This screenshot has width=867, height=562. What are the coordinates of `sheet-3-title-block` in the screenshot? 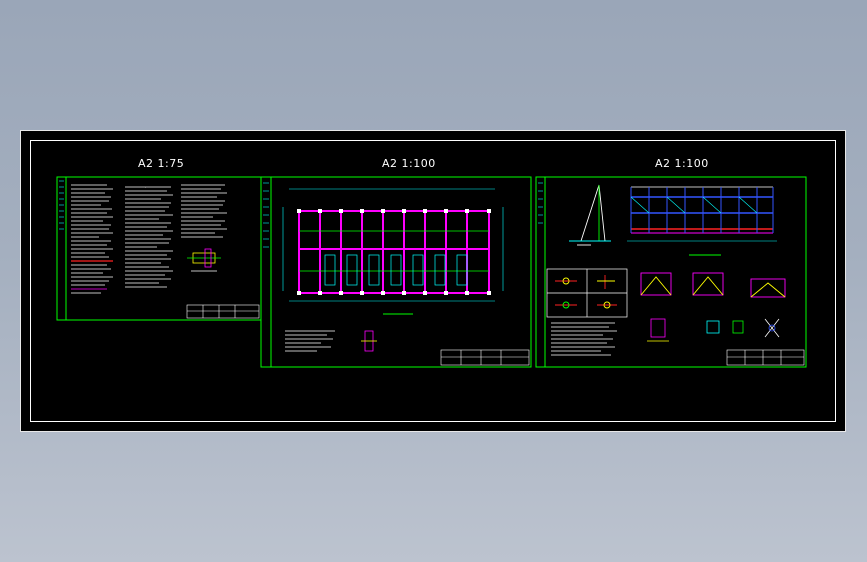 It's located at (765, 357).